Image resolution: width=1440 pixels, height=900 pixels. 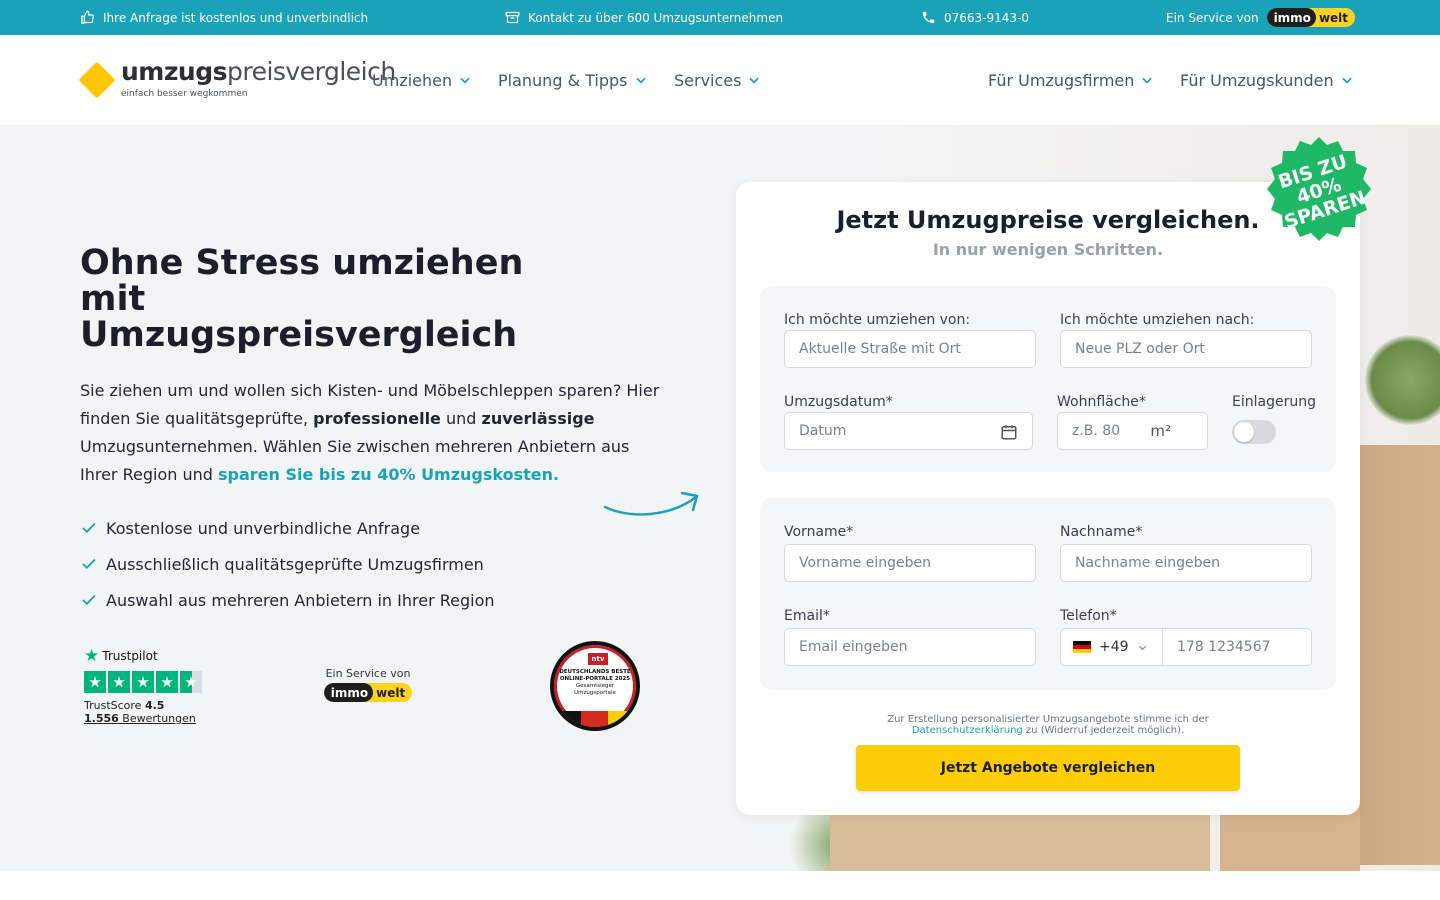 I want to click on nav-kunden-label: Für Umzugskunden, so click(x=1257, y=80).